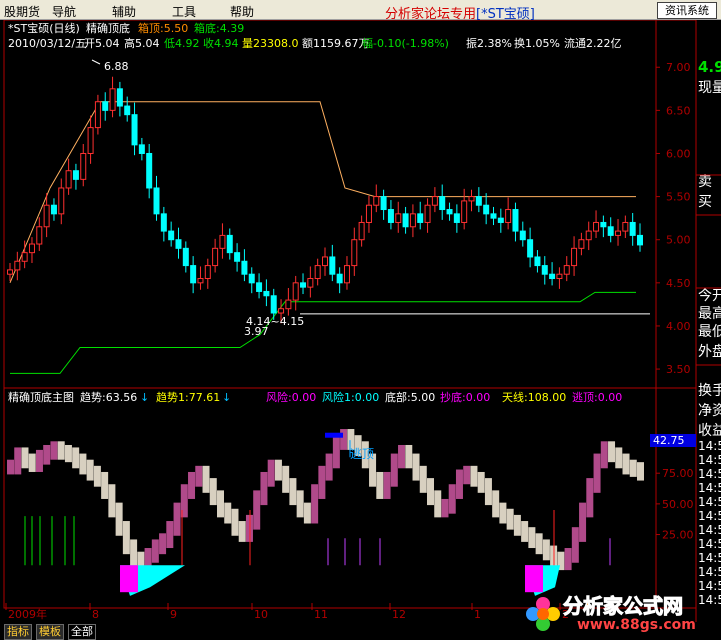 The height and width of the screenshot is (640, 721). I want to click on price-tick-label: 7.00, so click(678, 67).